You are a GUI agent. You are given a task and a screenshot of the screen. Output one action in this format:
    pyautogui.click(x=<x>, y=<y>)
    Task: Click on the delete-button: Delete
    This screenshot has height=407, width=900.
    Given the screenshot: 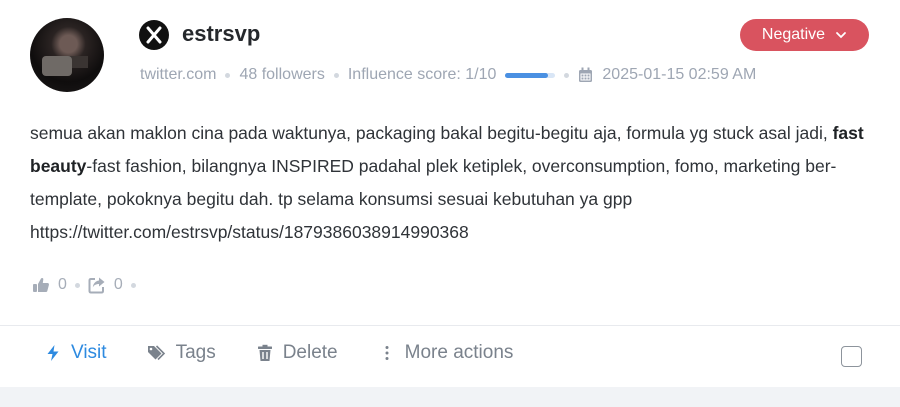 What is the action you would take?
    pyautogui.click(x=297, y=353)
    